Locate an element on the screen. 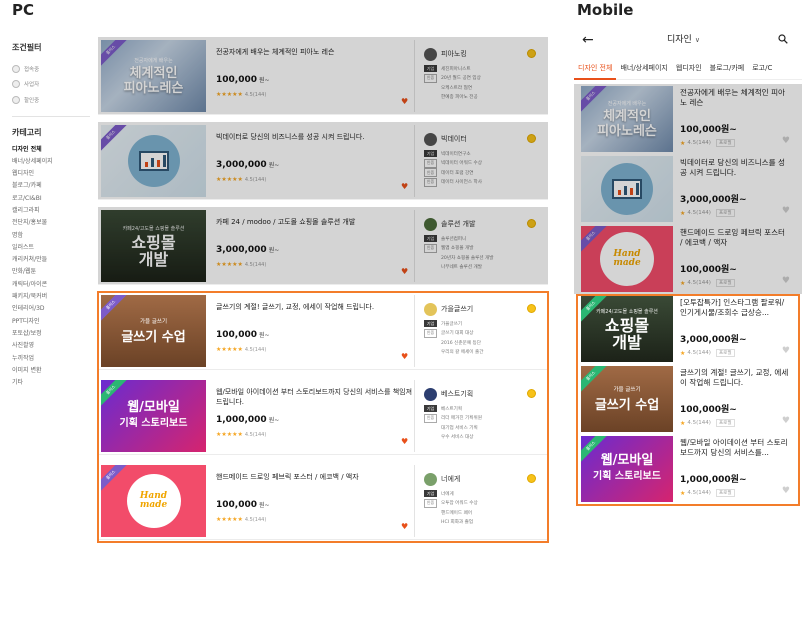  category-item: 캘리그라피 is located at coordinates (52, 211).